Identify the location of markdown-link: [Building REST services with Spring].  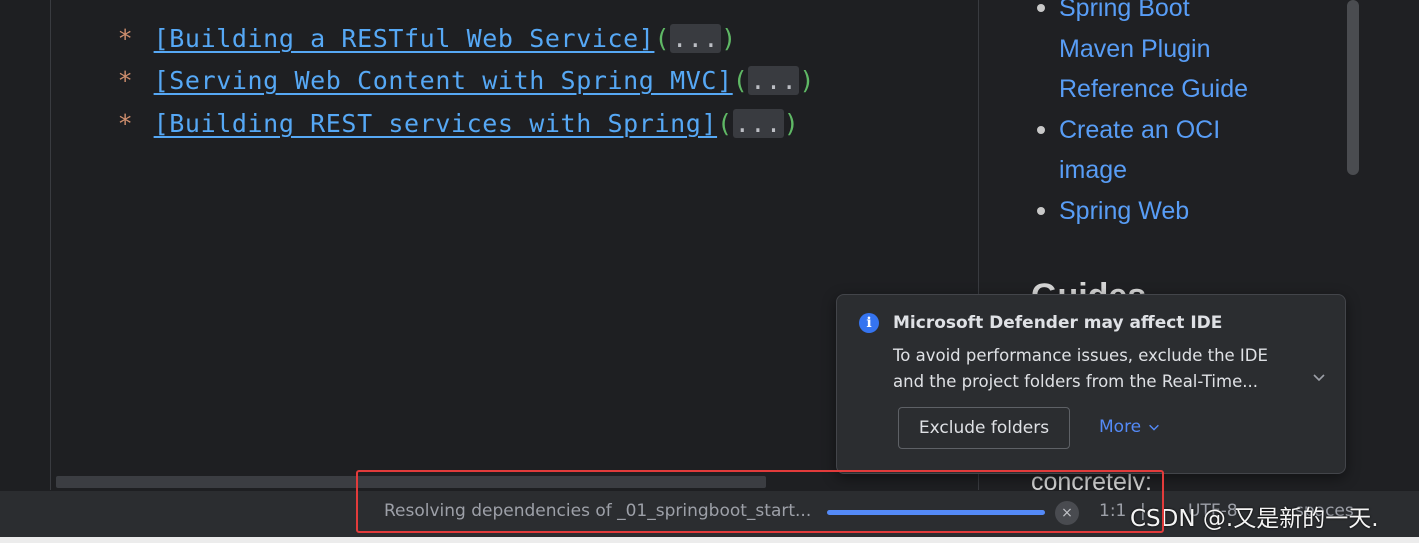
(435, 123).